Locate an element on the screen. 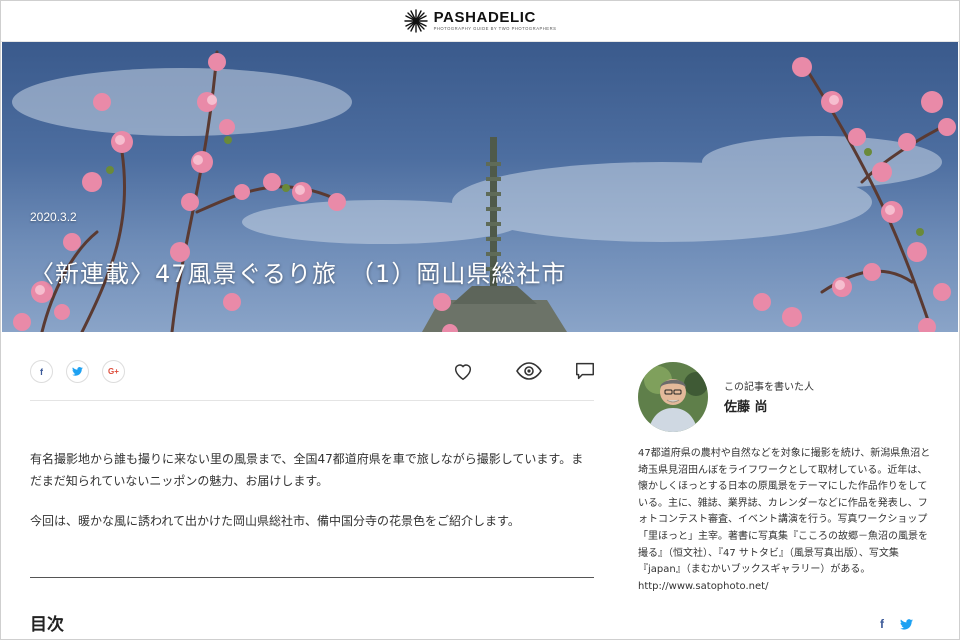  google-plus-share-button: G+ is located at coordinates (113, 371).